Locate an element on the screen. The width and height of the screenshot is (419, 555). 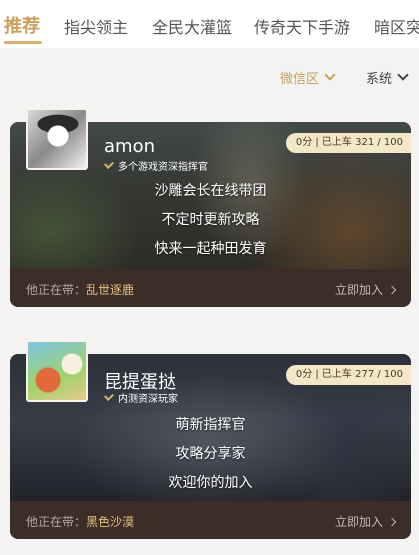
leader-subtitle: 内测资深玩家 is located at coordinates (141, 397).